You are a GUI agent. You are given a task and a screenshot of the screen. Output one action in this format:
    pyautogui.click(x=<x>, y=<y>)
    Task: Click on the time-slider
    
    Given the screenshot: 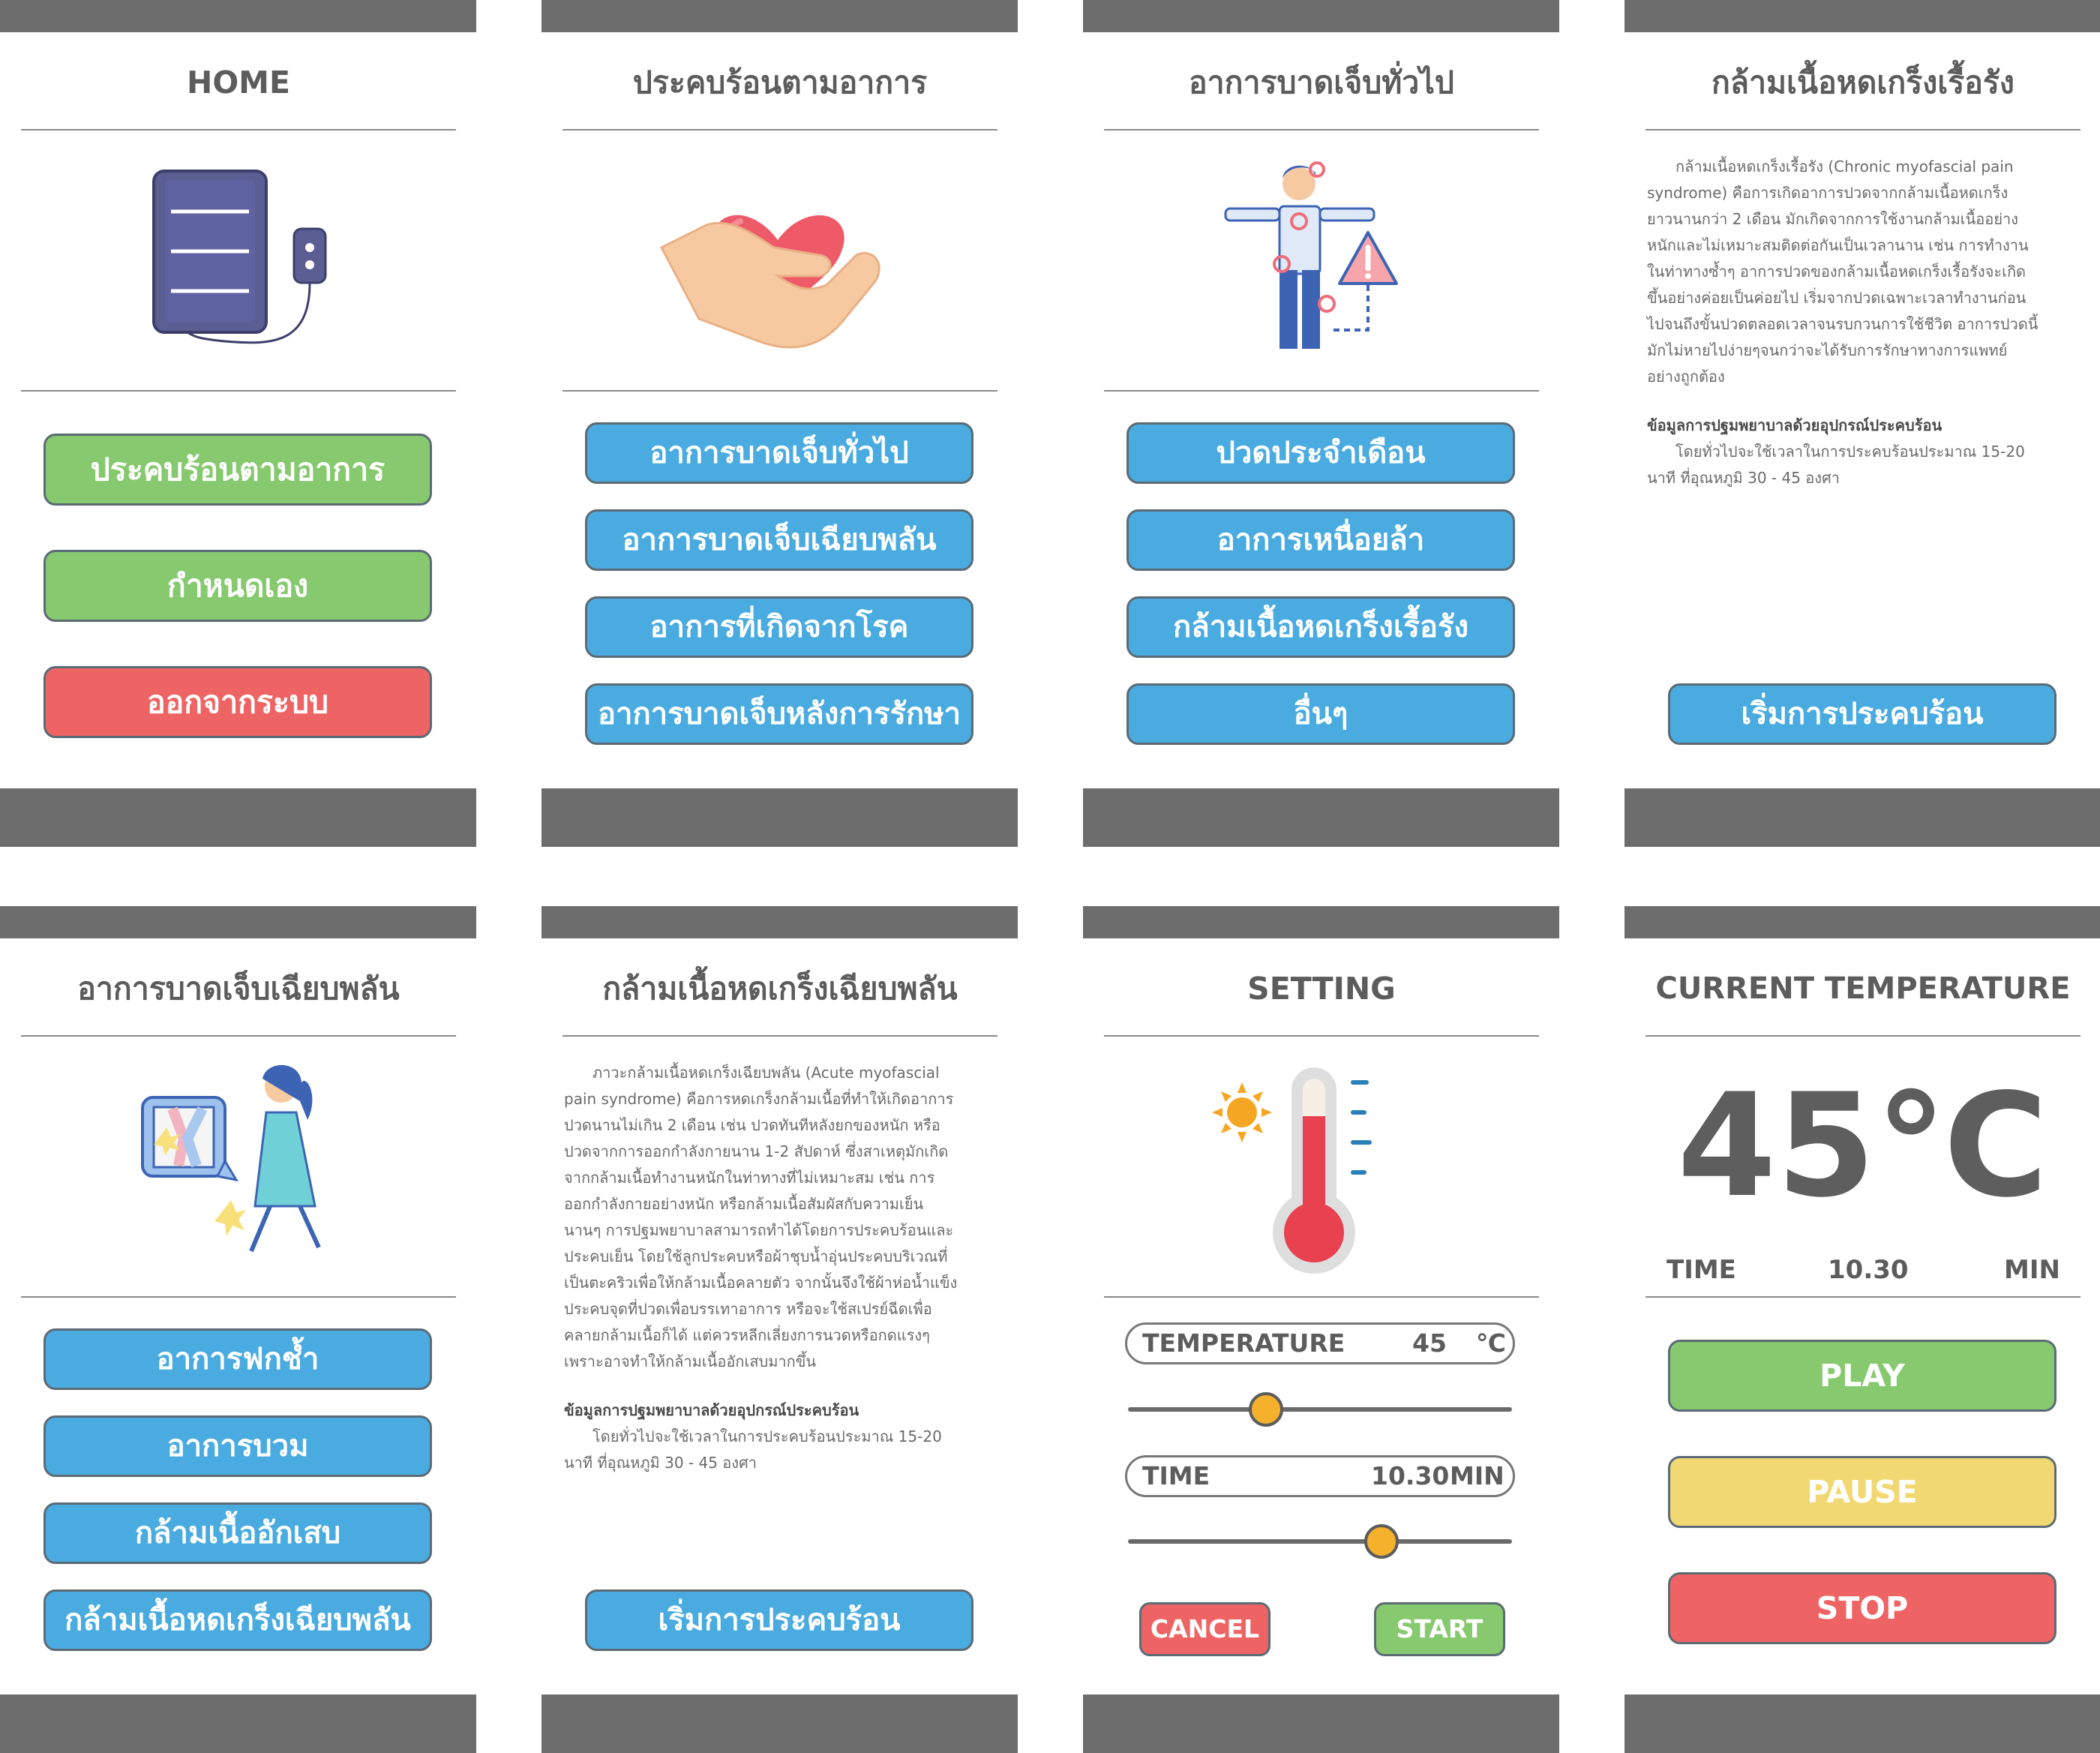 What is the action you would take?
    pyautogui.click(x=1320, y=1540)
    